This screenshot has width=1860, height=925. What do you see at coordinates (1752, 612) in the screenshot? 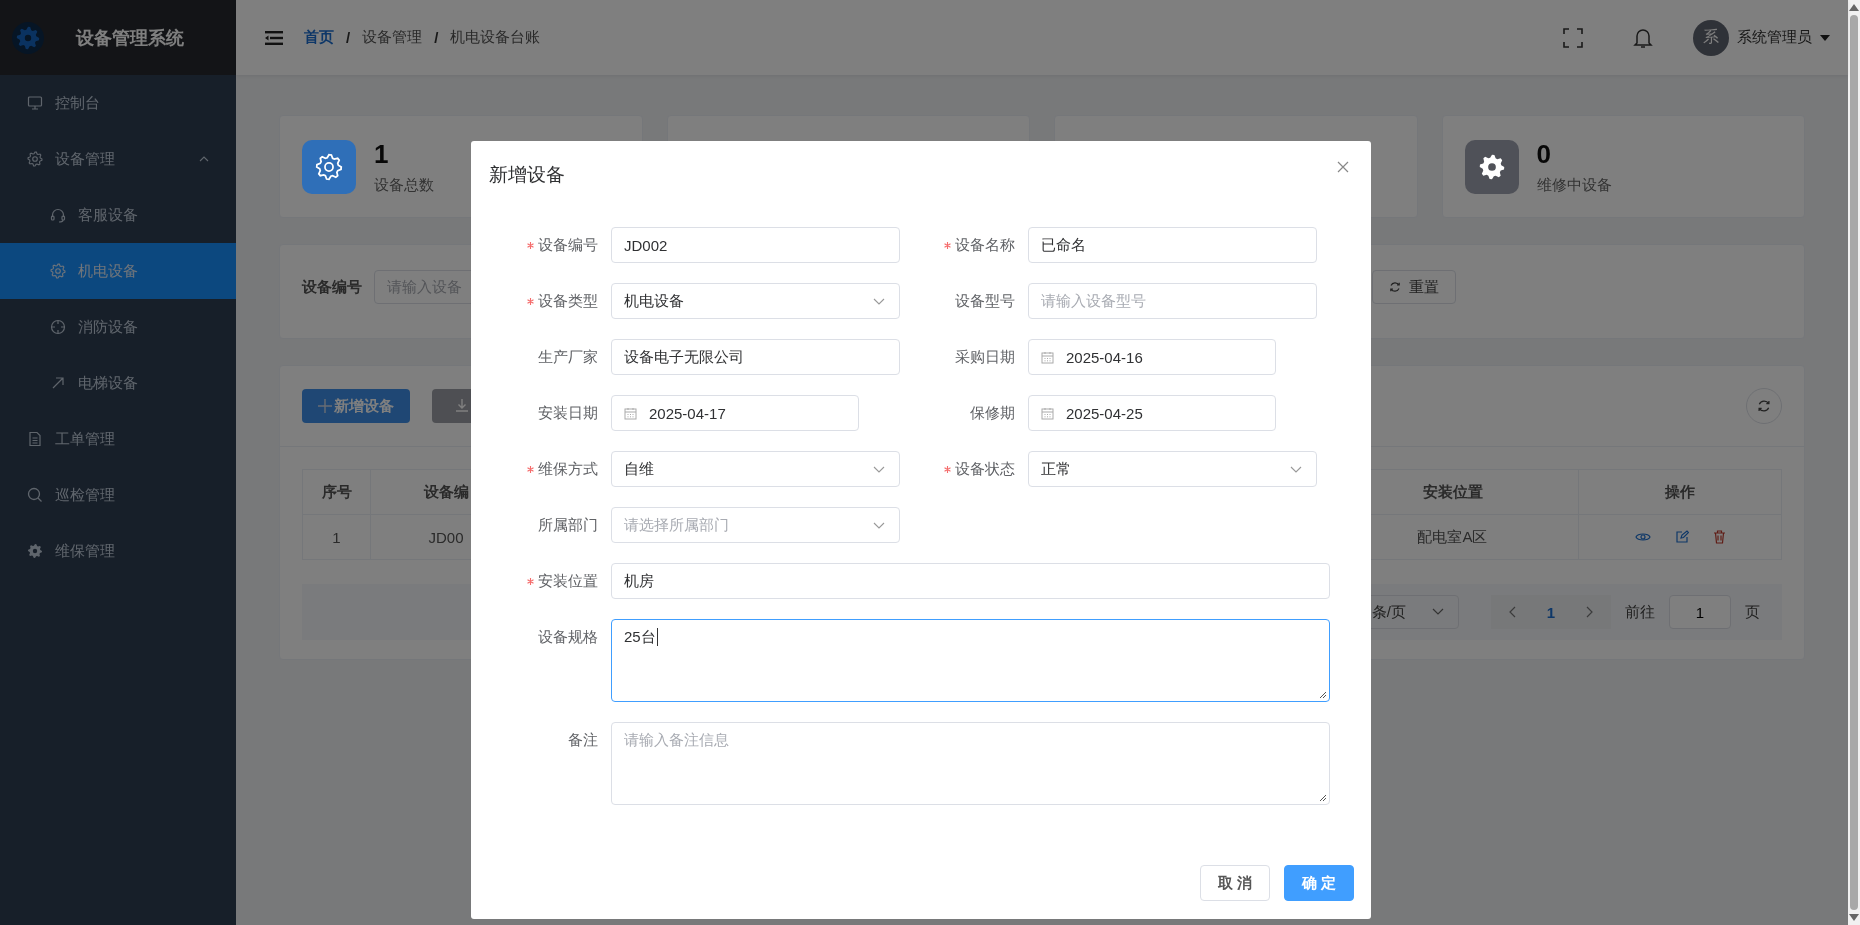
I see `page-unit: 页` at bounding box center [1752, 612].